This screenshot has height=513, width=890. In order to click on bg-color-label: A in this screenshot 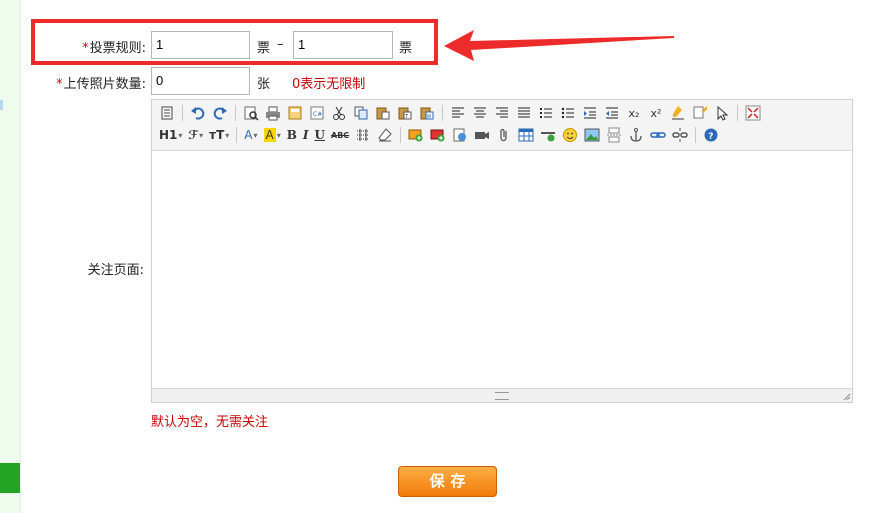, I will do `click(269, 135)`.